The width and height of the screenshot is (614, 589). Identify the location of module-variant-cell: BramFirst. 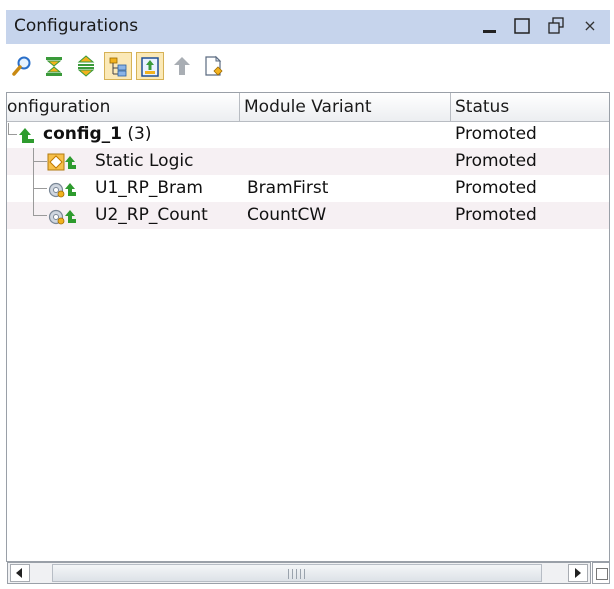
(288, 188).